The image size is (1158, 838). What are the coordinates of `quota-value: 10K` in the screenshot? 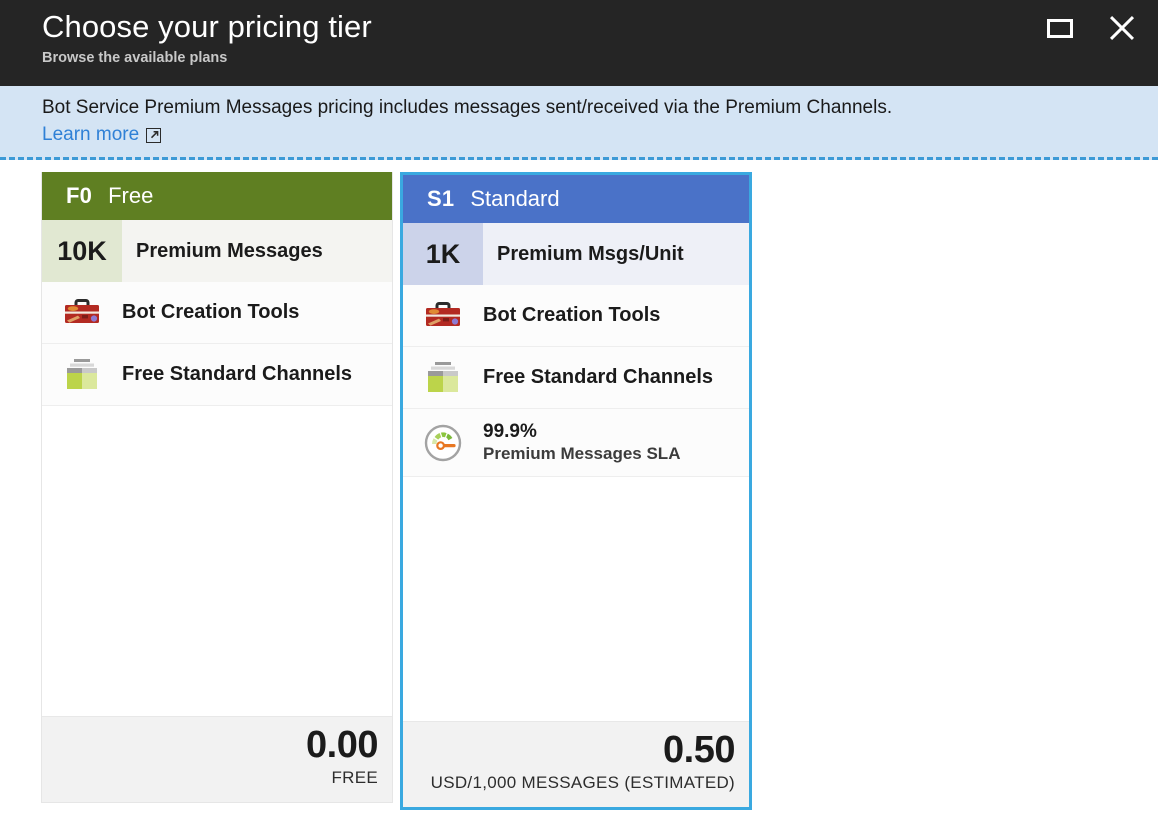 It's located at (82, 251).